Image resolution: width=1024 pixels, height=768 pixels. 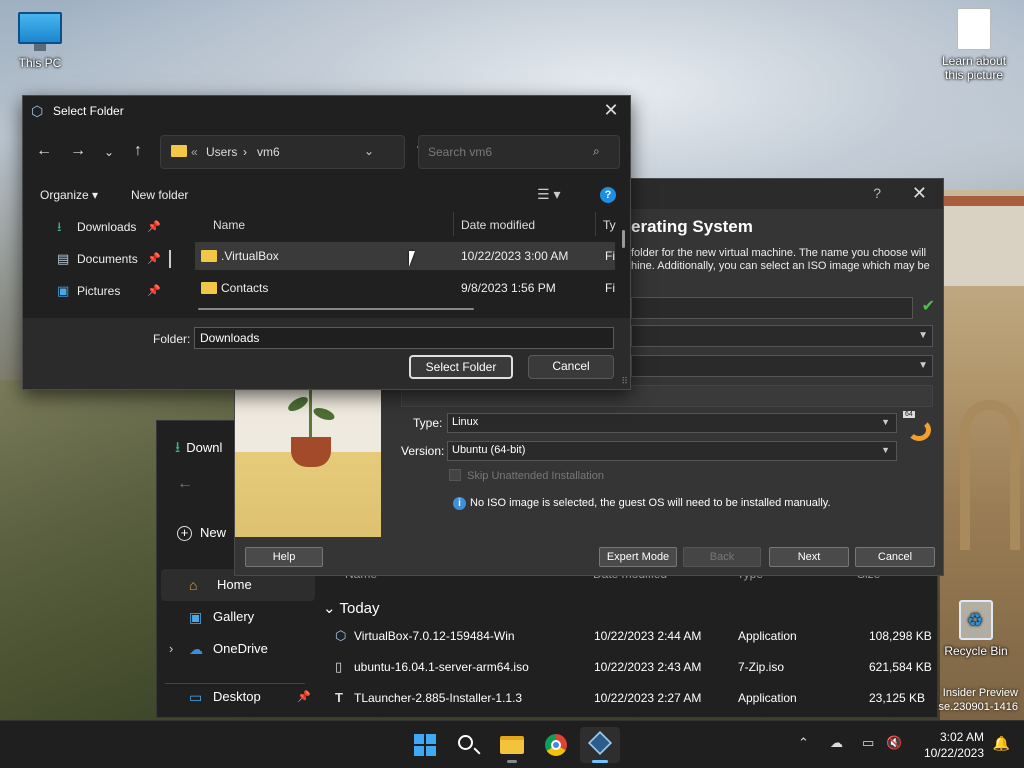 I want to click on sidebar-item-pictures: ▣ Pictures 📌, so click(x=107, y=294).